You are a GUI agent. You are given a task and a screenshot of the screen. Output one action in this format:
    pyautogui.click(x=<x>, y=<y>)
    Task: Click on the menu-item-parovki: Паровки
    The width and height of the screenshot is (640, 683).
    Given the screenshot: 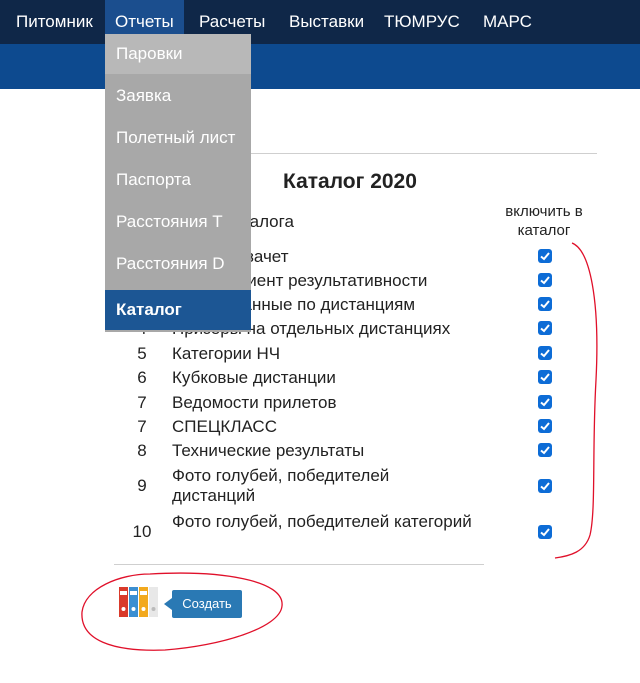 What is the action you would take?
    pyautogui.click(x=178, y=54)
    